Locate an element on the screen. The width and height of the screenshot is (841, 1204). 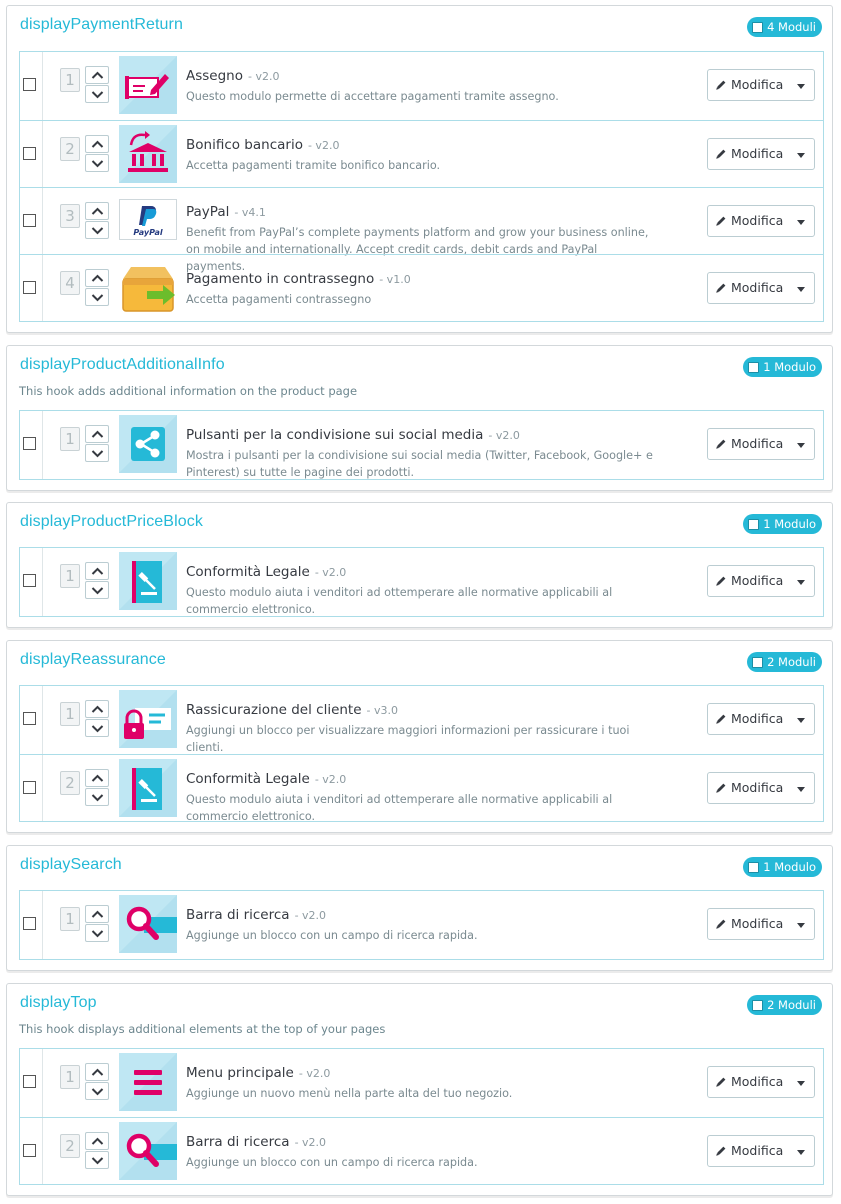
position-number: 1 is located at coordinates (70, 1077).